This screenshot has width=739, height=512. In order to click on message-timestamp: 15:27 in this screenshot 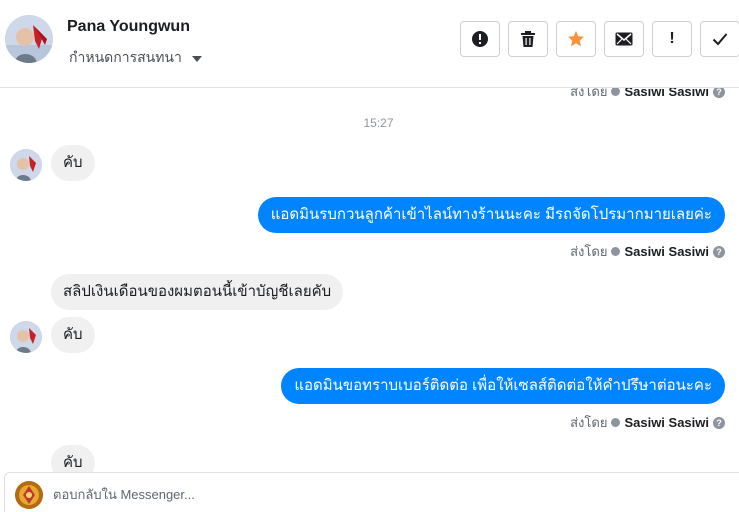, I will do `click(378, 123)`.